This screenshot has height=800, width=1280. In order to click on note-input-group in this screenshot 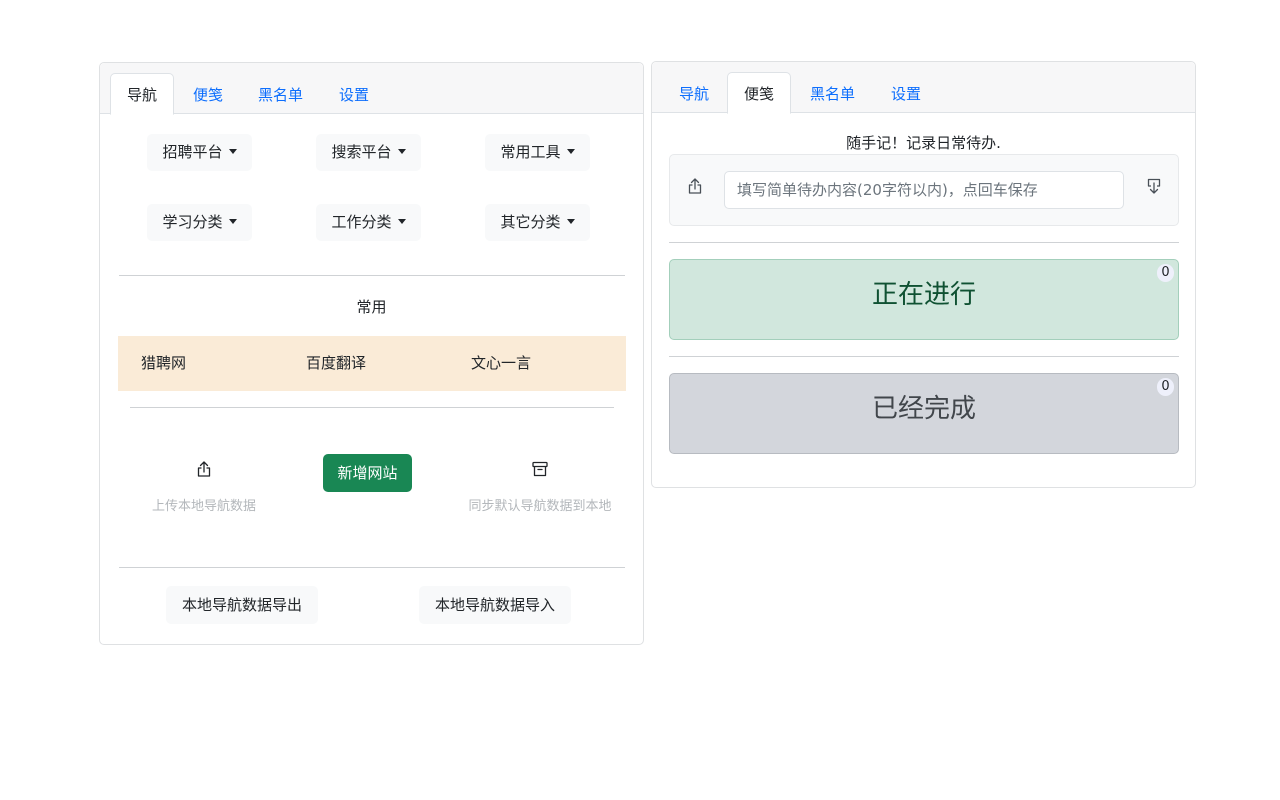, I will do `click(924, 190)`.